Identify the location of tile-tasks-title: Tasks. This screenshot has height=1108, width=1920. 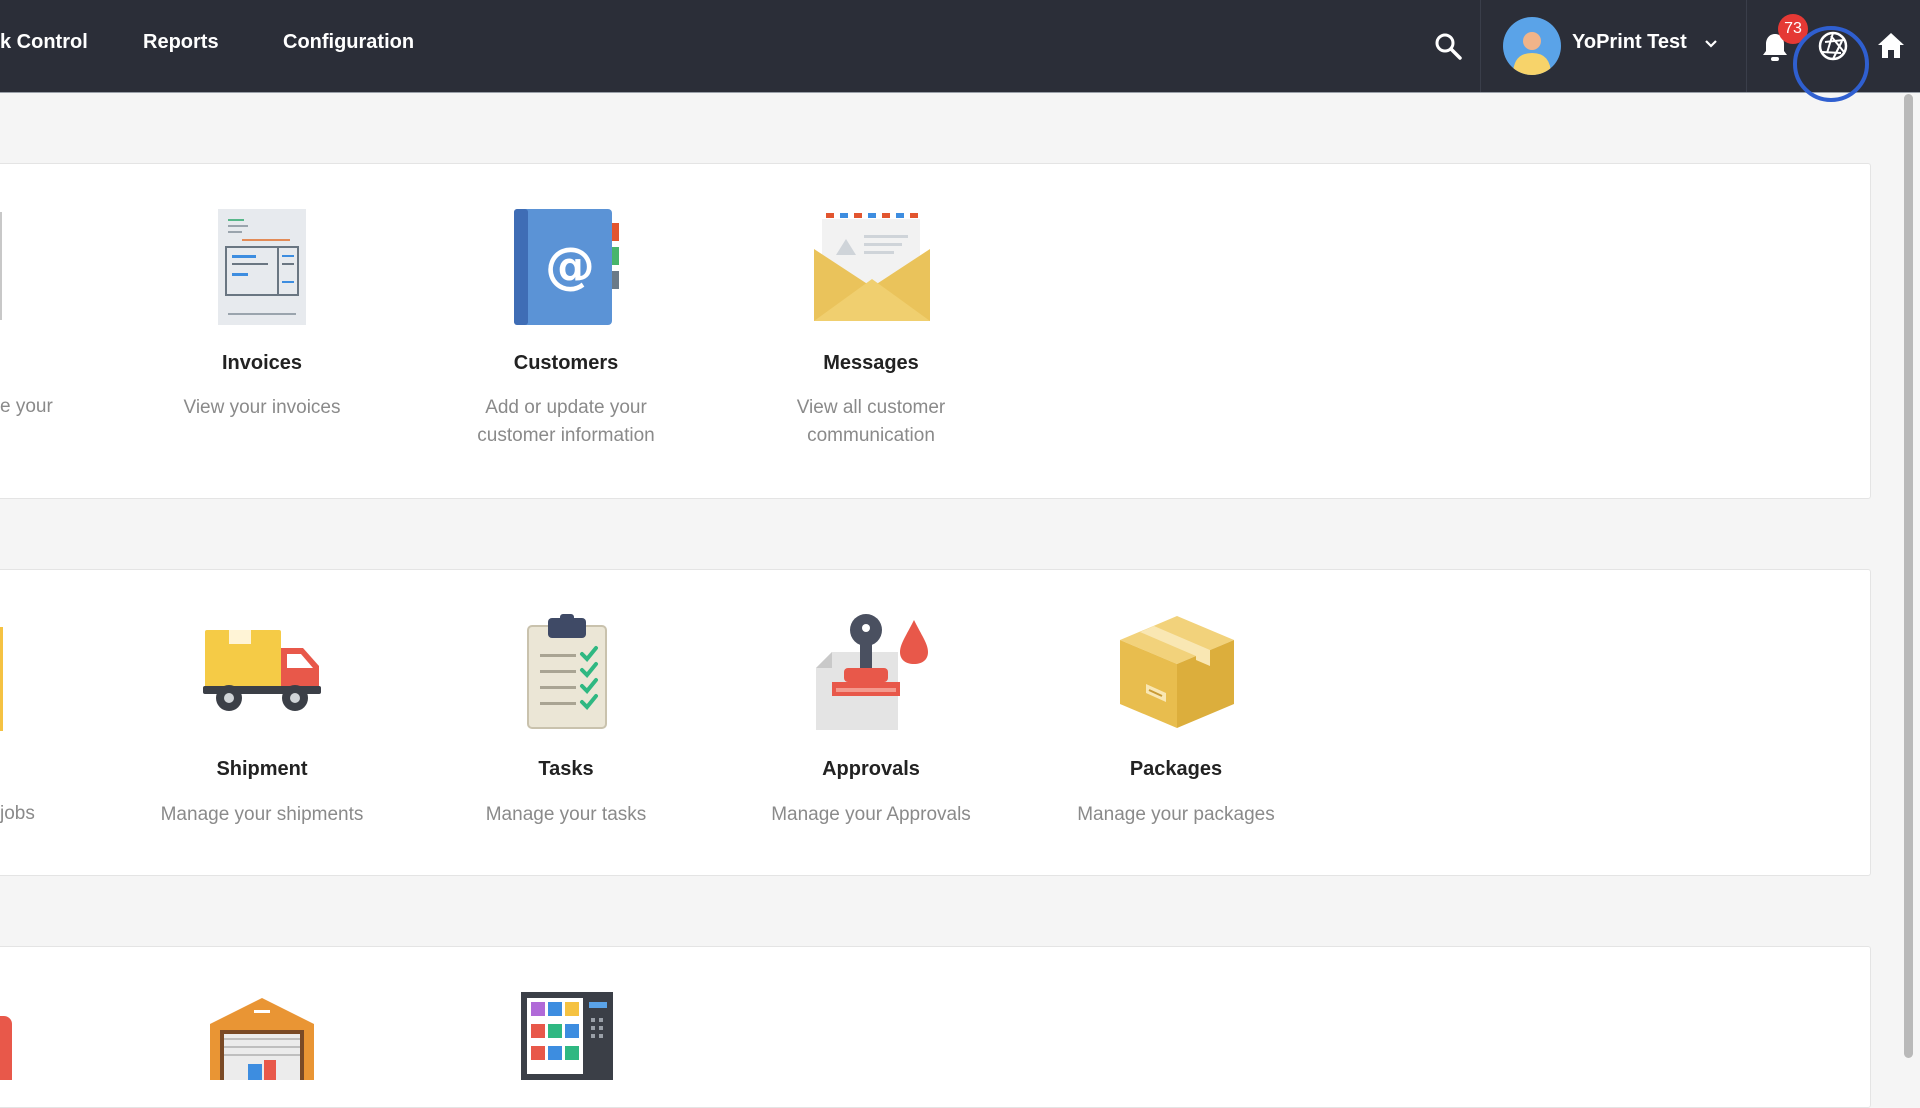
(566, 769).